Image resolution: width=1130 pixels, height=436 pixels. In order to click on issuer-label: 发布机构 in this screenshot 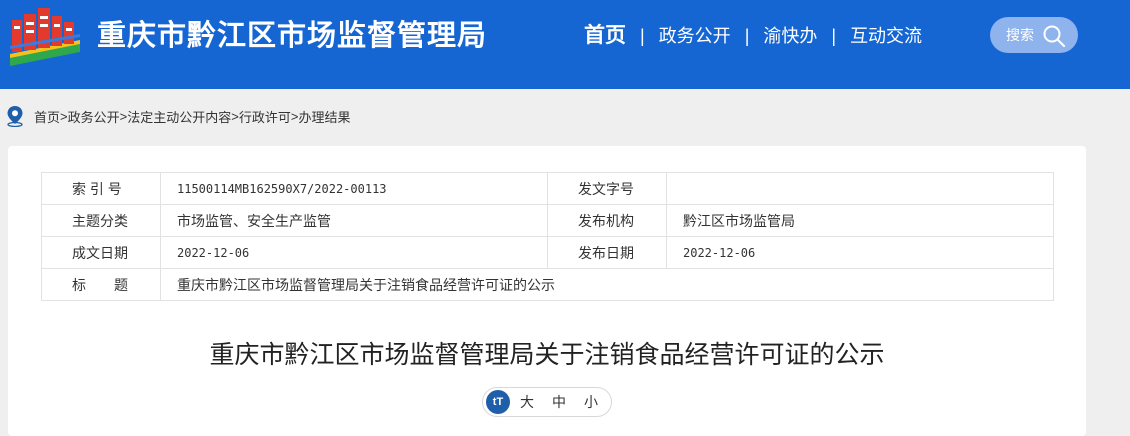, I will do `click(607, 220)`.